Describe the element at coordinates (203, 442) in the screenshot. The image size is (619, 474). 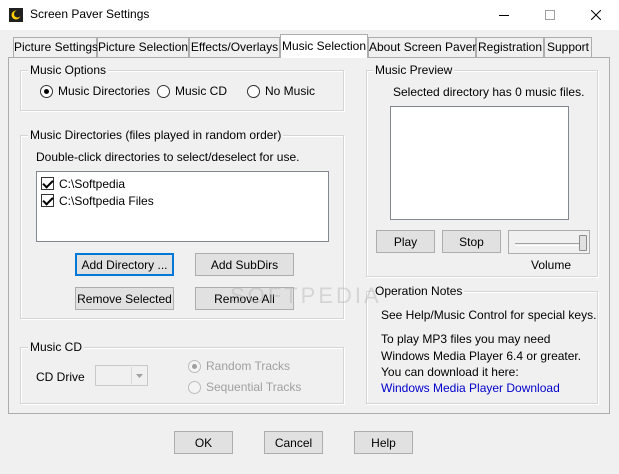
I see `ok-button: OK` at that location.